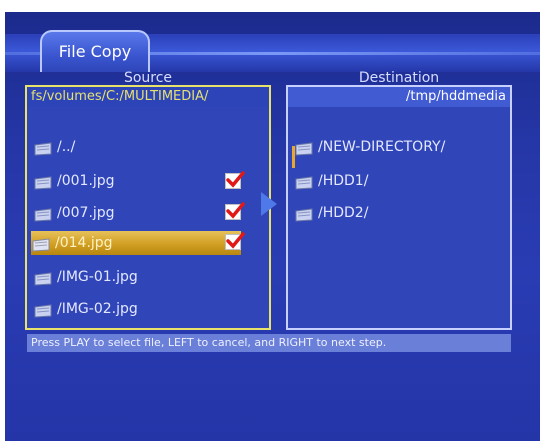 The height and width of the screenshot is (441, 545). Describe the element at coordinates (269, 204) in the screenshot. I see `right-arrow-icon` at that location.